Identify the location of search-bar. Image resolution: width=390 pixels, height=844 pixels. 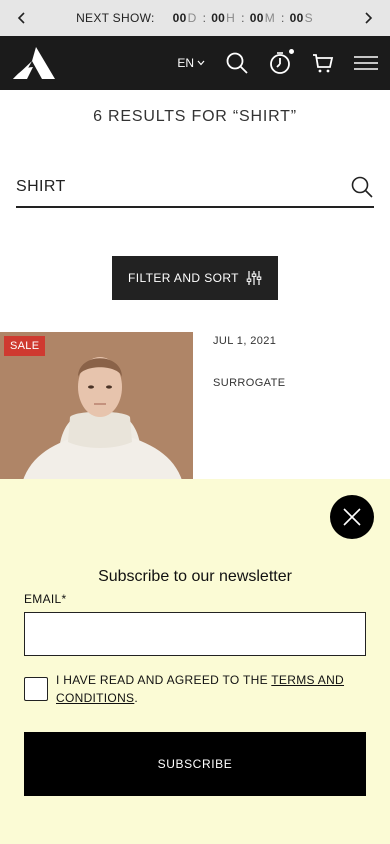
(195, 188).